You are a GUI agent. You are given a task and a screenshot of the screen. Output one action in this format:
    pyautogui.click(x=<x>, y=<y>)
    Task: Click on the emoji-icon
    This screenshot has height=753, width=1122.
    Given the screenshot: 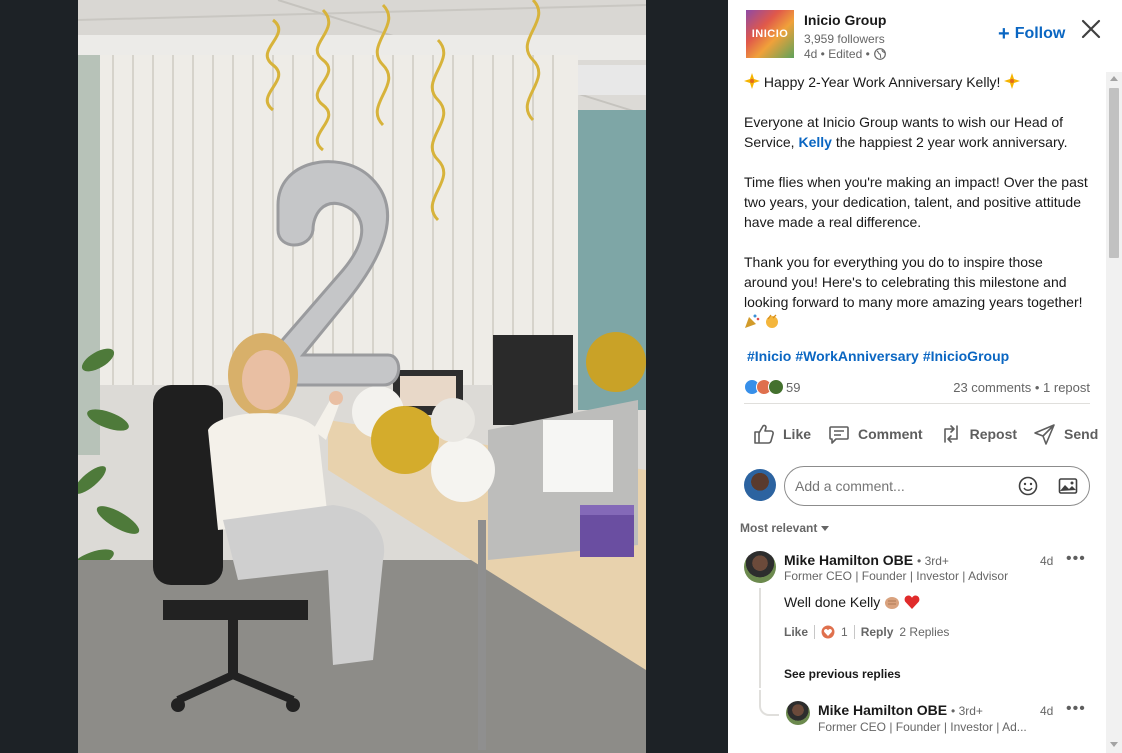 What is the action you would take?
    pyautogui.click(x=1028, y=486)
    